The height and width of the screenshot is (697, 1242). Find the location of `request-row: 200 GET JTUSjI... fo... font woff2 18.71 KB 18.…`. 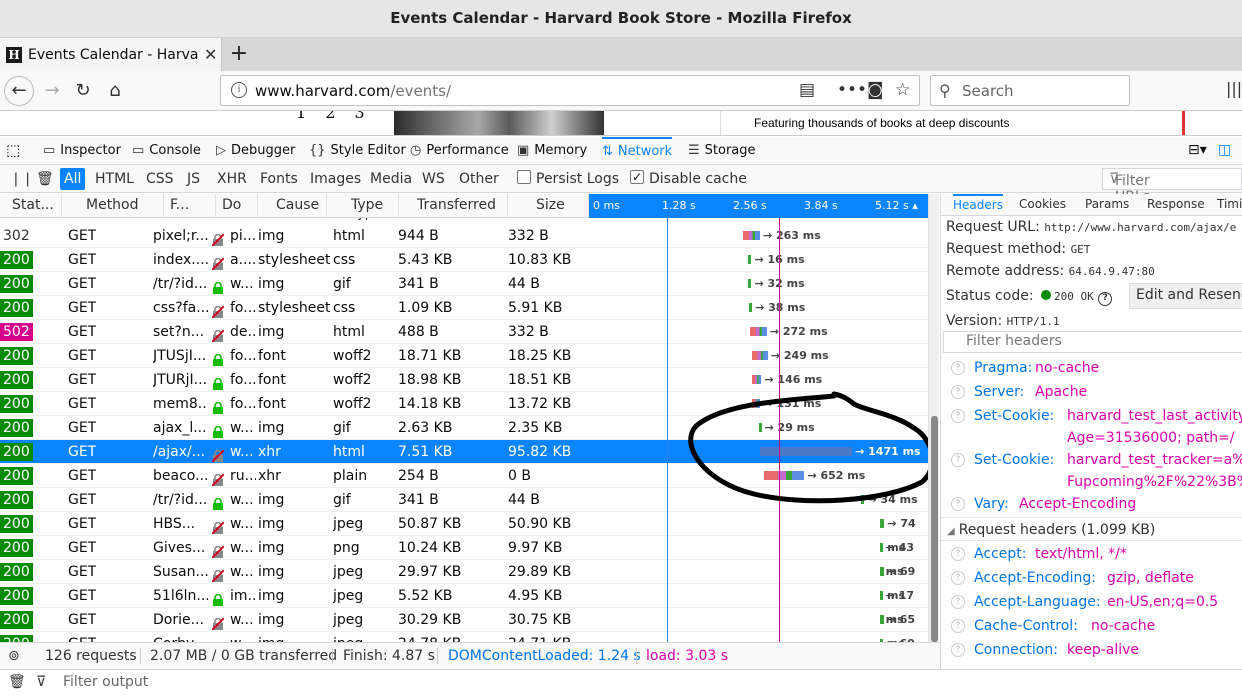

request-row: 200 GET JTUSjI... fo... font woff2 18.71 KB 18.… is located at coordinates (464, 356).